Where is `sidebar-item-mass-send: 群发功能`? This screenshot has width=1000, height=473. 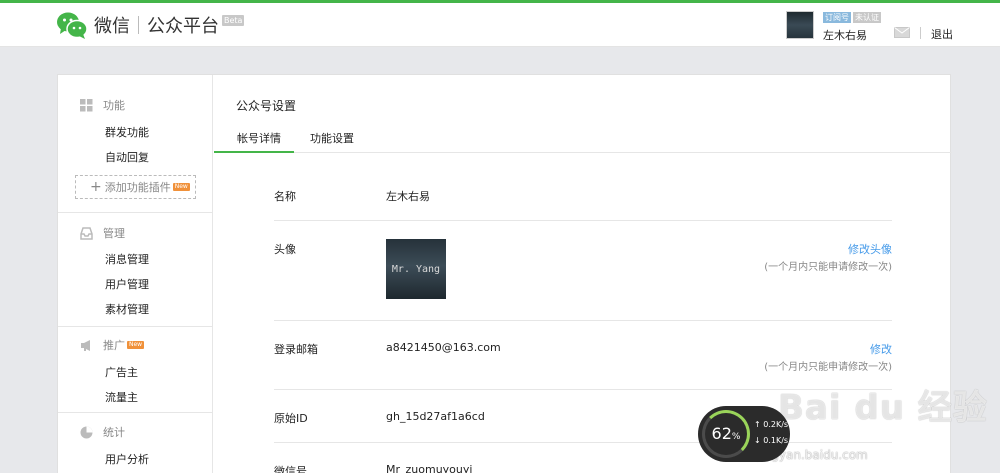 sidebar-item-mass-send: 群发功能 is located at coordinates (127, 132).